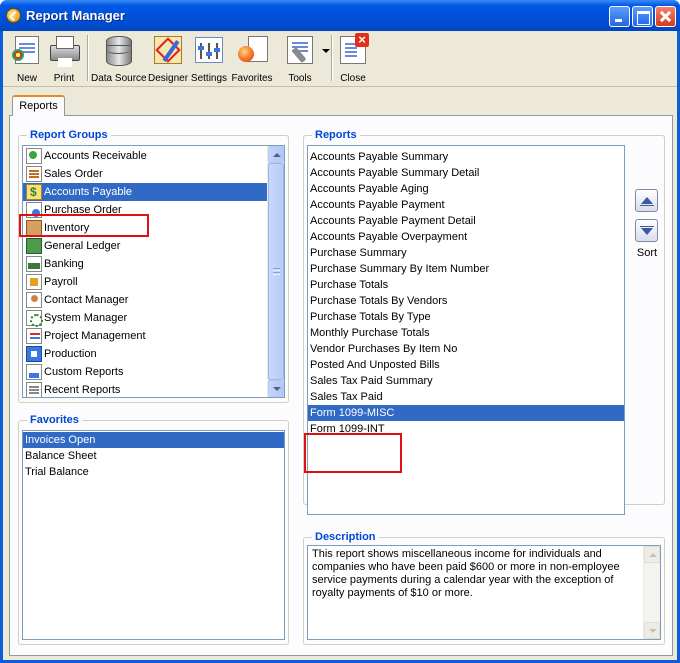  What do you see at coordinates (84, 372) in the screenshot?
I see `report-group-label: Custom Reports` at bounding box center [84, 372].